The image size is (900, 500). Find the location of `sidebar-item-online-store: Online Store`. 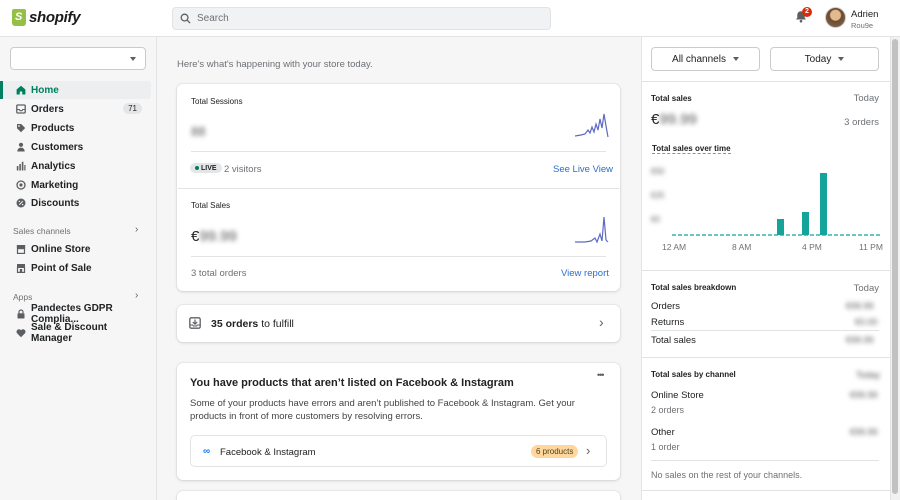

sidebar-item-online-store: Online Store is located at coordinates (75, 249).